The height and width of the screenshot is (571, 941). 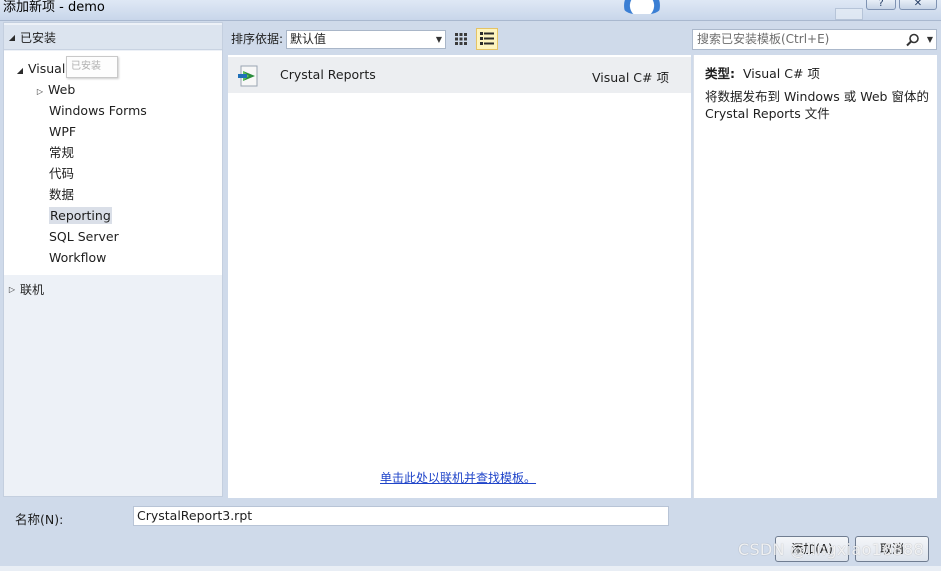 I want to click on sort-value: 默认值, so click(x=308, y=39).